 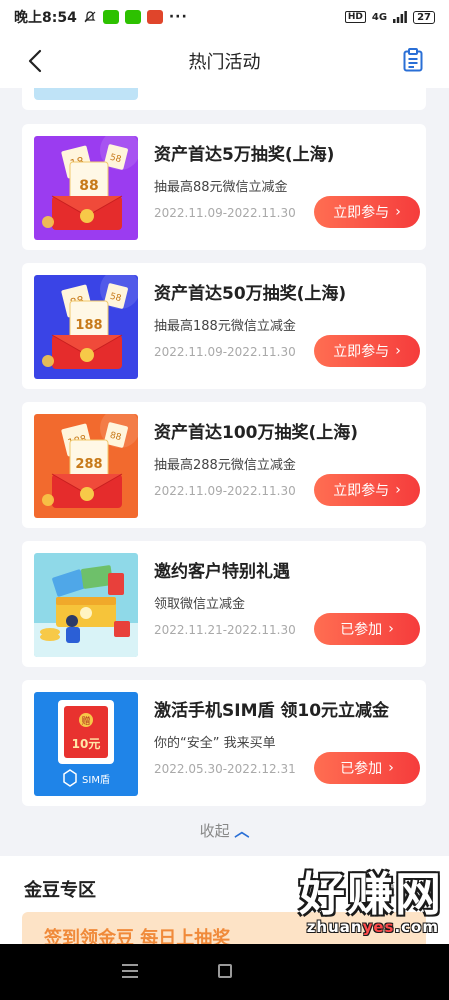 I want to click on svg-text: 88, so click(x=88, y=186).